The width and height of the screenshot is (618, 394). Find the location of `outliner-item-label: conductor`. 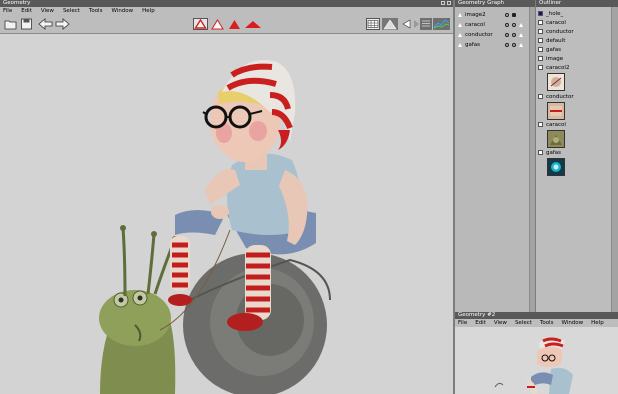

outliner-item-label: conductor is located at coordinates (560, 97).